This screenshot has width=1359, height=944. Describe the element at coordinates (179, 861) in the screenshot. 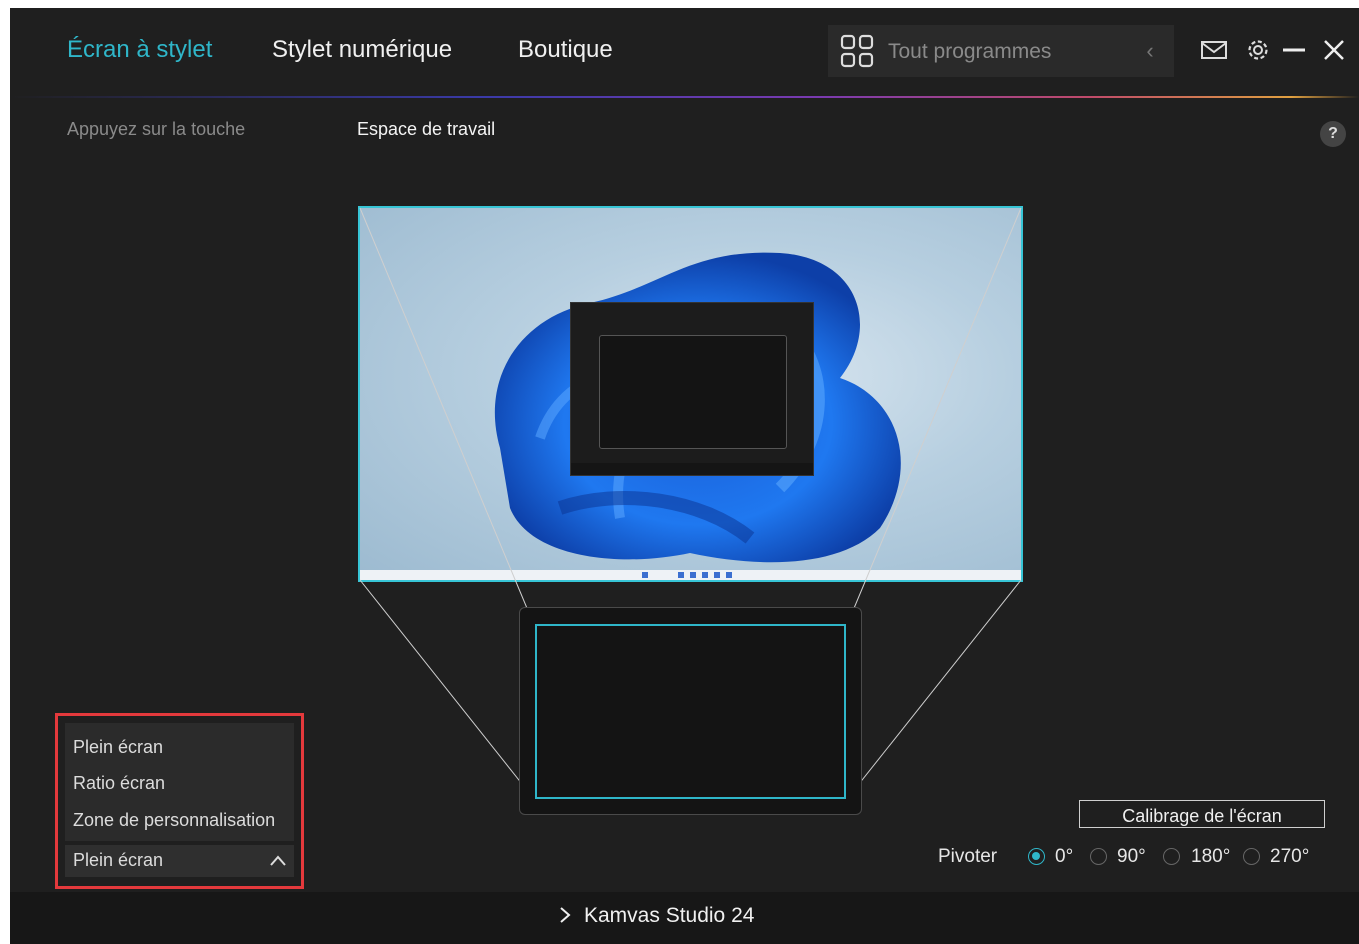

I see `mapping-mode-select: Plein écran` at that location.